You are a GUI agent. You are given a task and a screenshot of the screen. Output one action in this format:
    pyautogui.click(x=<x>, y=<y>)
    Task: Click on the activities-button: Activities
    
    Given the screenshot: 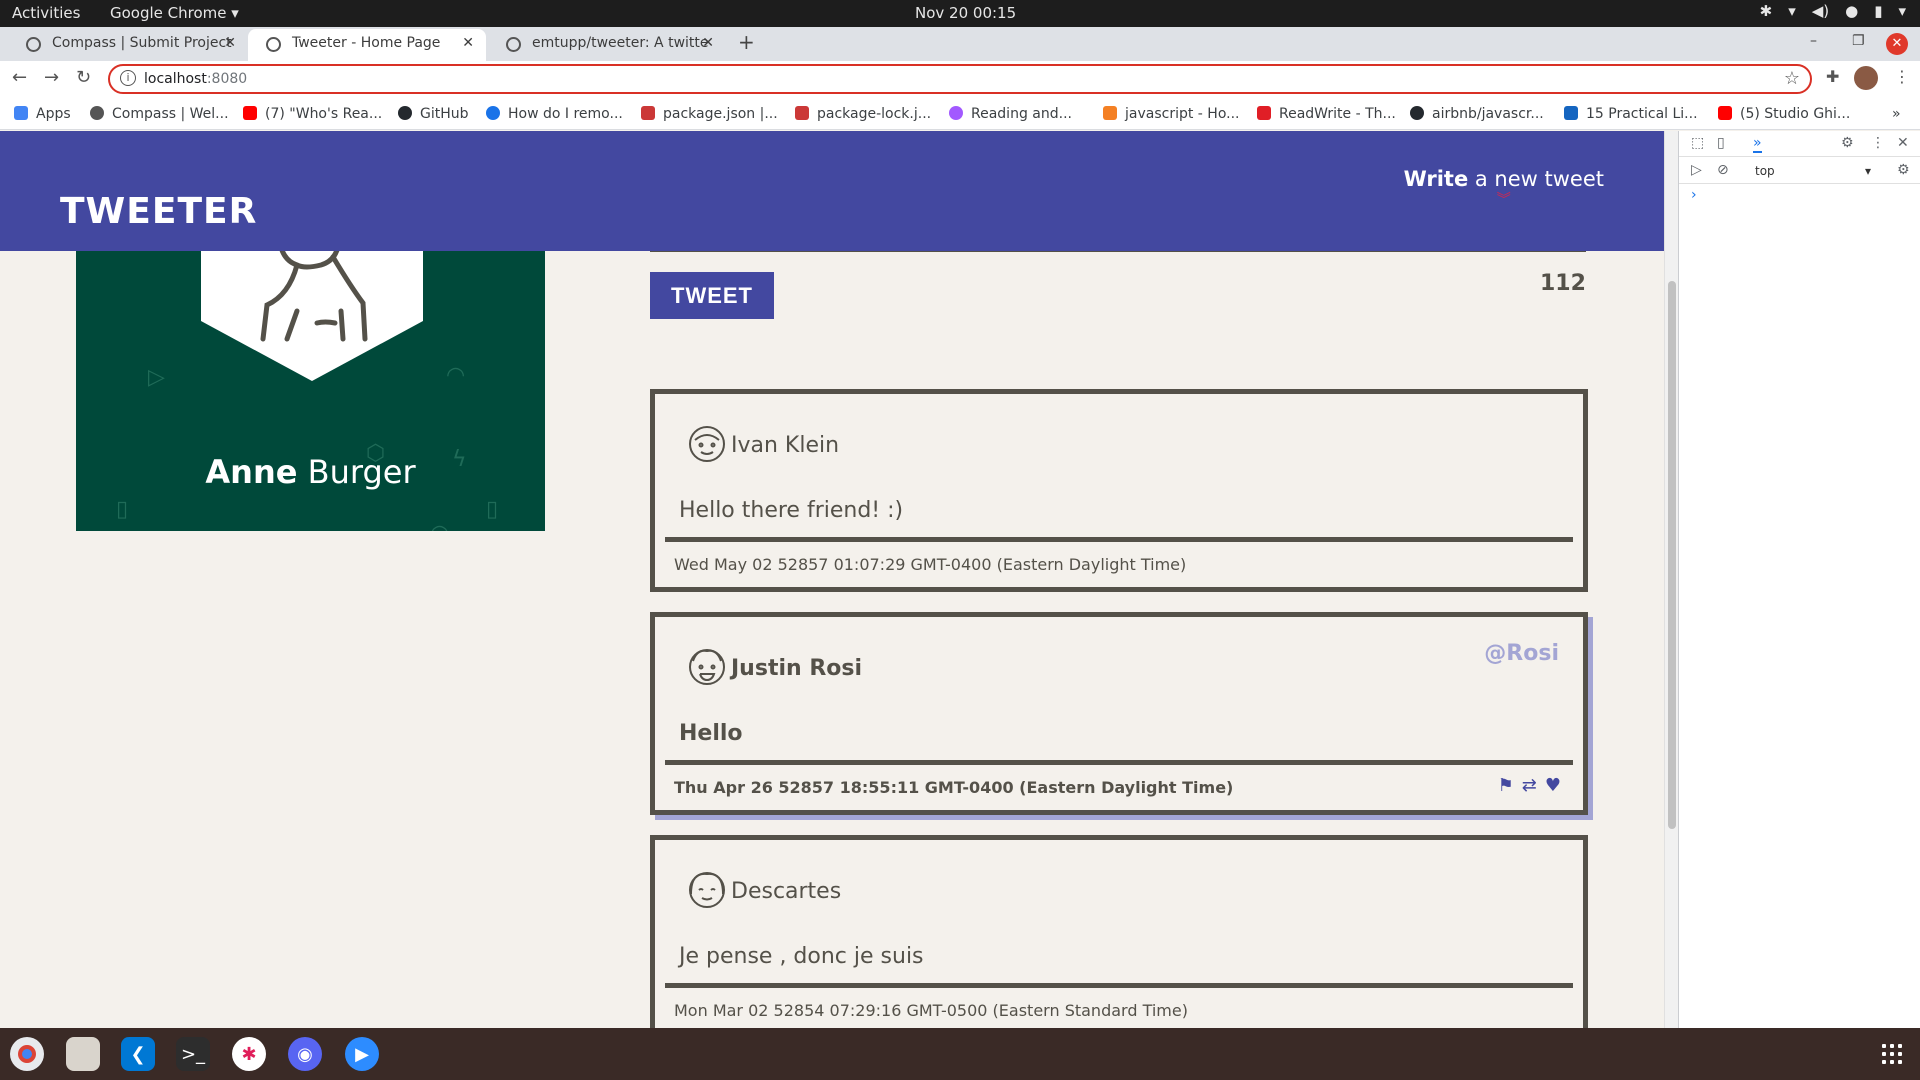 What is the action you would take?
    pyautogui.click(x=46, y=13)
    